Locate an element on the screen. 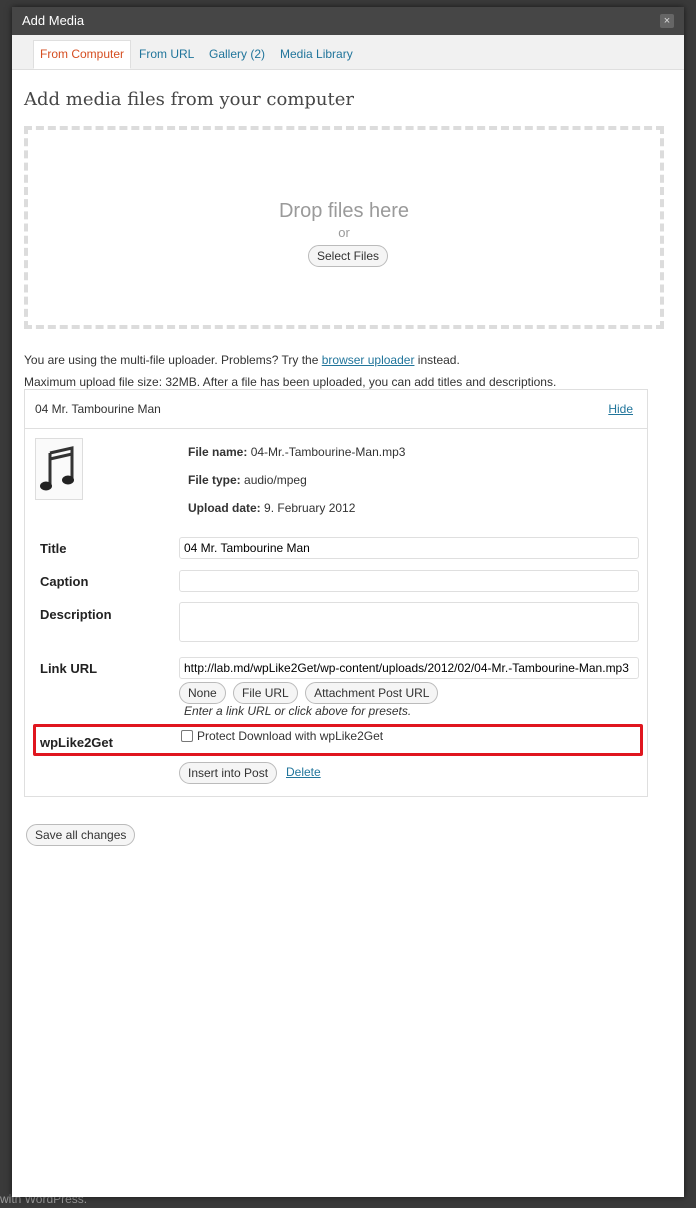 Image resolution: width=696 pixels, height=1208 pixels. media-item-header: 04 Mr. Tambourine Man Hide is located at coordinates (336, 409).